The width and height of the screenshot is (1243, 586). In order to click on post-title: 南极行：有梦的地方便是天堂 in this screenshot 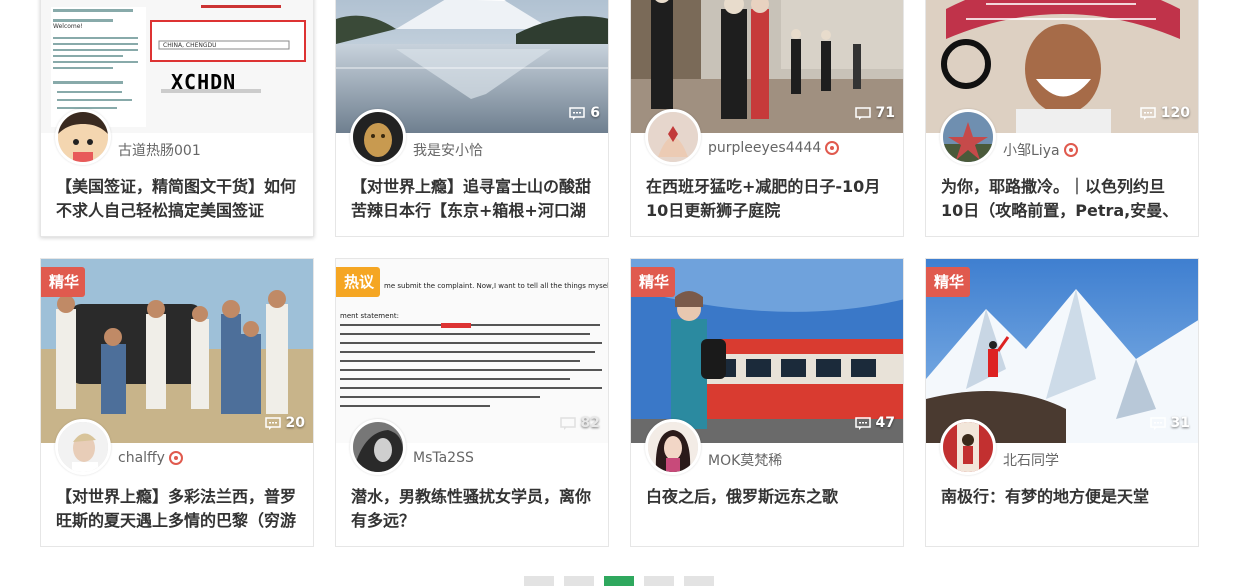, I will do `click(1063, 509)`.